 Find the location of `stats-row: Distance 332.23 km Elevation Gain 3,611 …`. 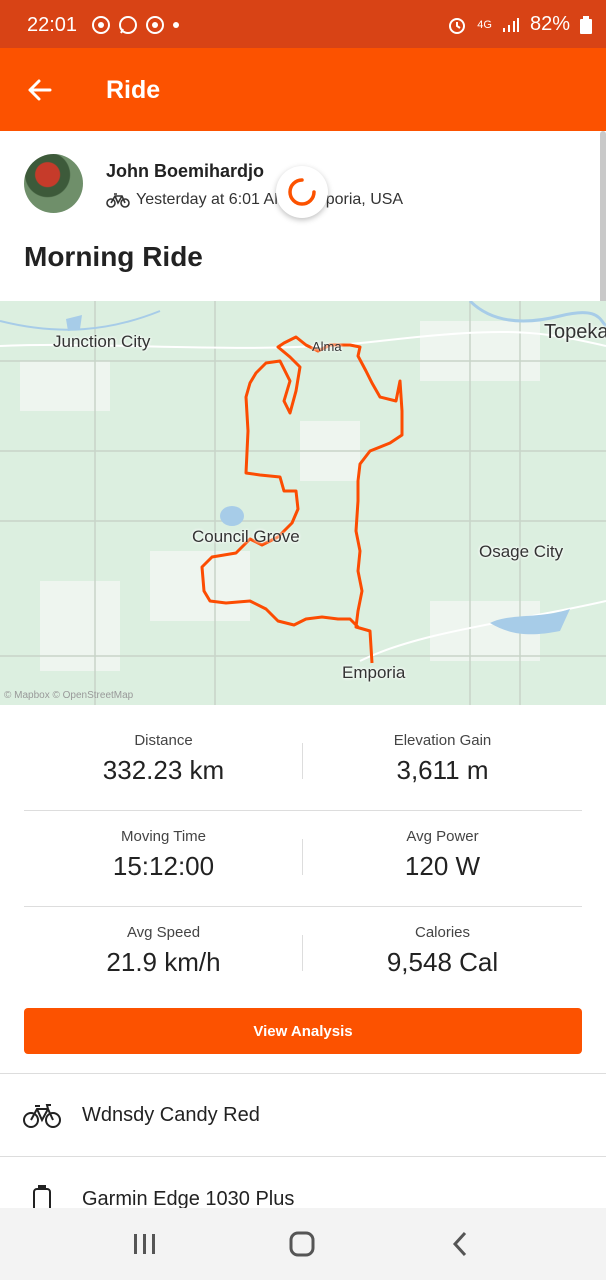

stats-row: Distance 332.23 km Elevation Gain 3,611 … is located at coordinates (303, 763).